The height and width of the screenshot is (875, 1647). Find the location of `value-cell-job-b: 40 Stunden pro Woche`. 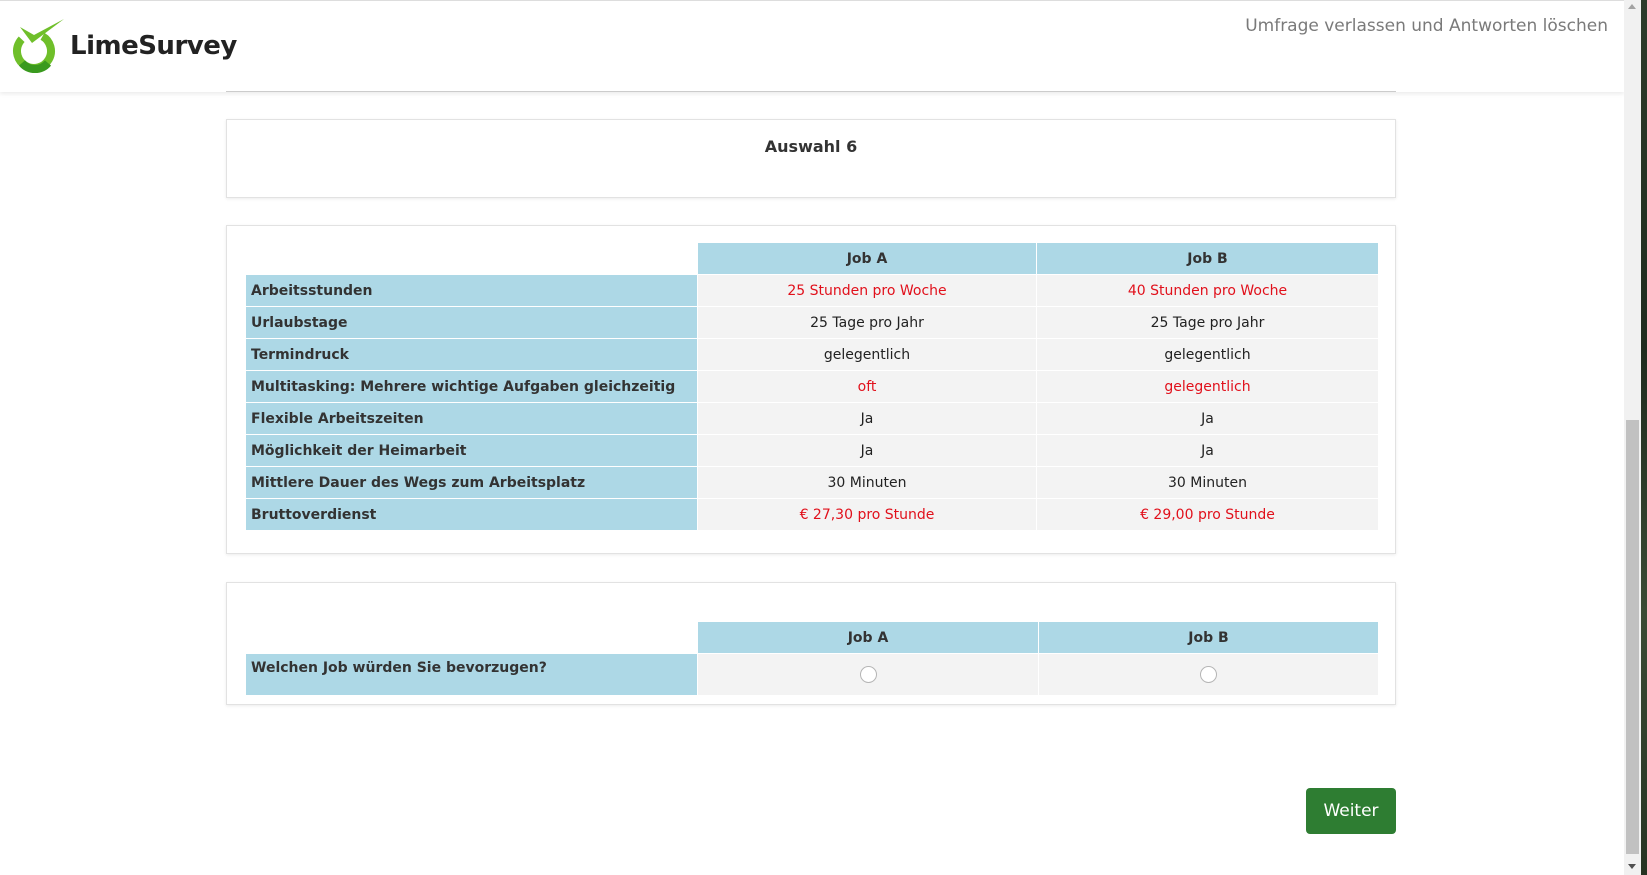

value-cell-job-b: 40 Stunden pro Woche is located at coordinates (1207, 290).